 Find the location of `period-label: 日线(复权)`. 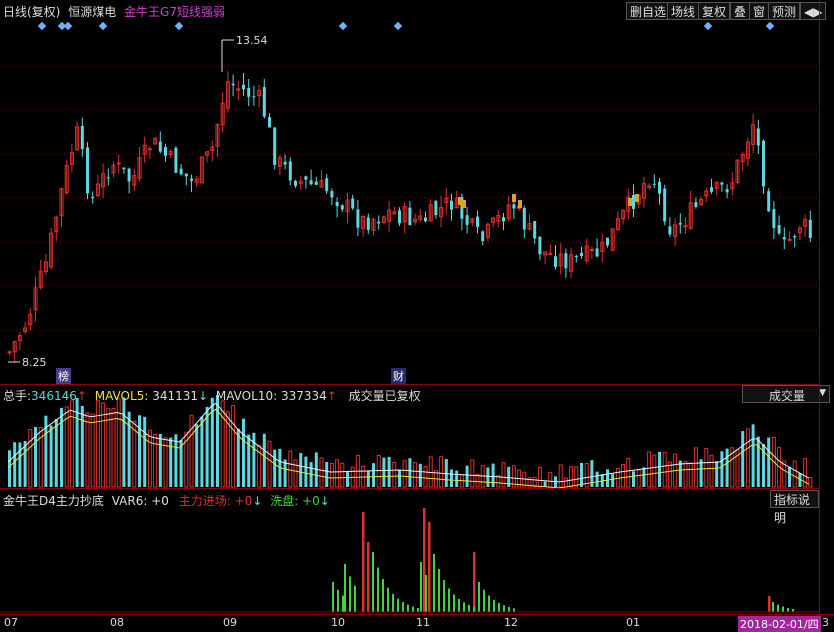

period-label: 日线(复权) is located at coordinates (31, 12).